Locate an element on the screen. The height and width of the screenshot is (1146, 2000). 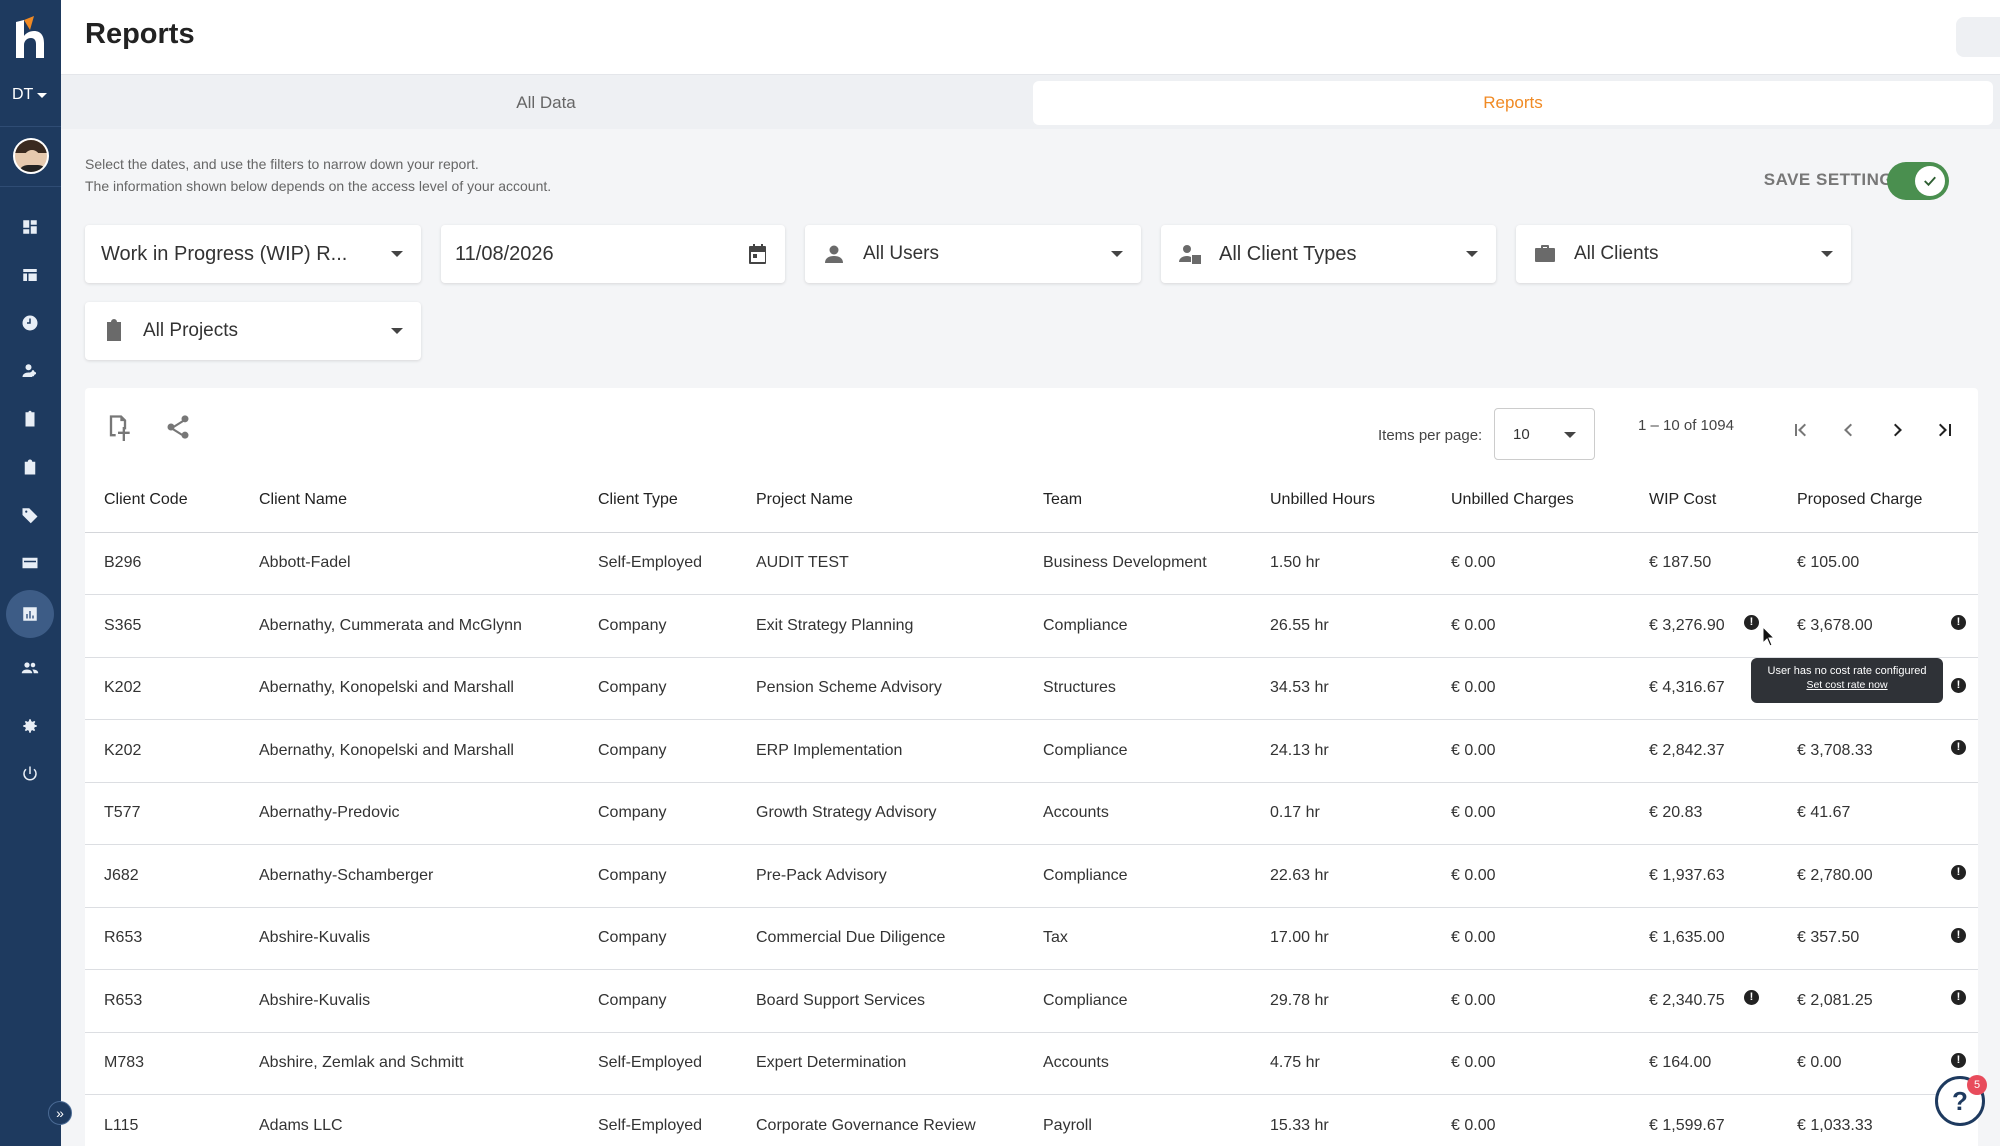
column-header: Client Type is located at coordinates (677, 501).